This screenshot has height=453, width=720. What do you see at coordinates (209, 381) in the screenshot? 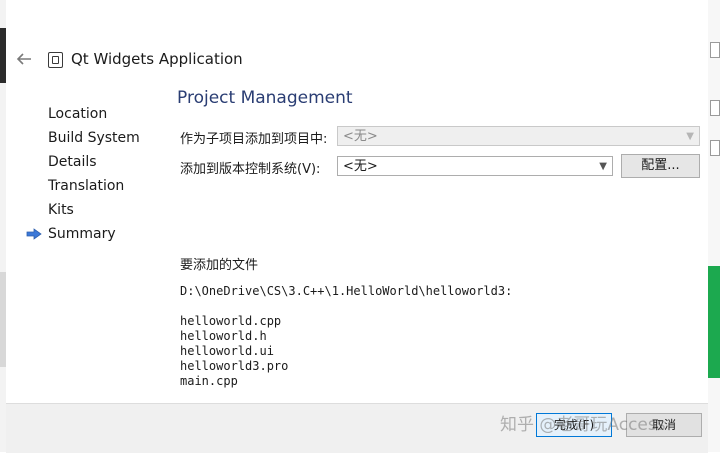
I see `file-list-item: main.cpp` at bounding box center [209, 381].